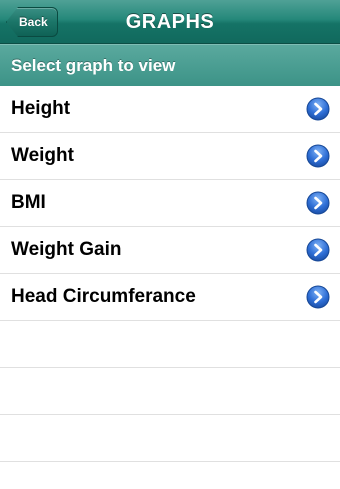  Describe the element at coordinates (28, 202) in the screenshot. I see `list-item-label: BMI` at that location.